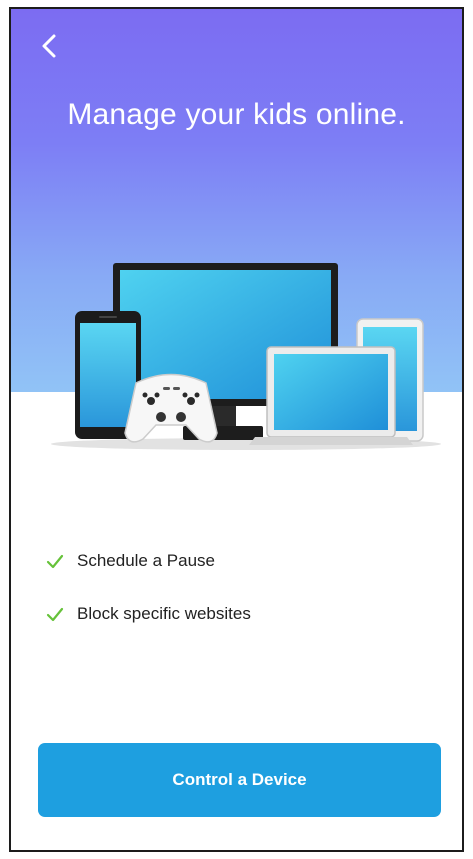  Describe the element at coordinates (164, 613) in the screenshot. I see `feature-label: Block specific websites` at that location.